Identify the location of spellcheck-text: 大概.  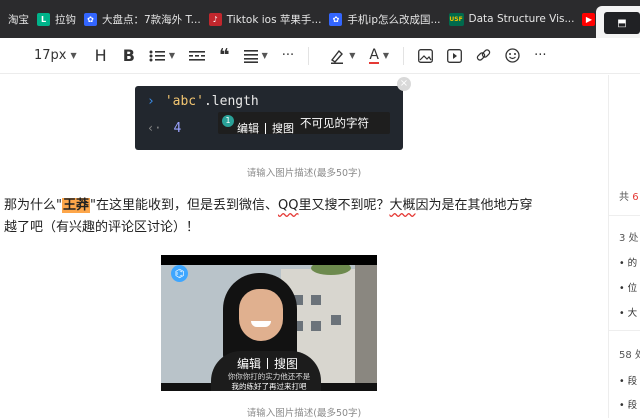
(402, 205).